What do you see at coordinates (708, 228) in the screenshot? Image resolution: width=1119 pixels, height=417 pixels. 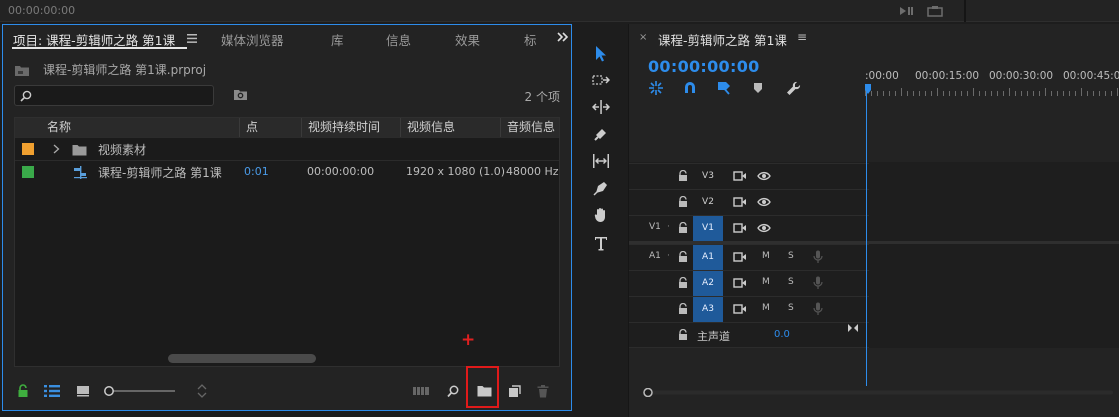 I see `track-target: V1` at bounding box center [708, 228].